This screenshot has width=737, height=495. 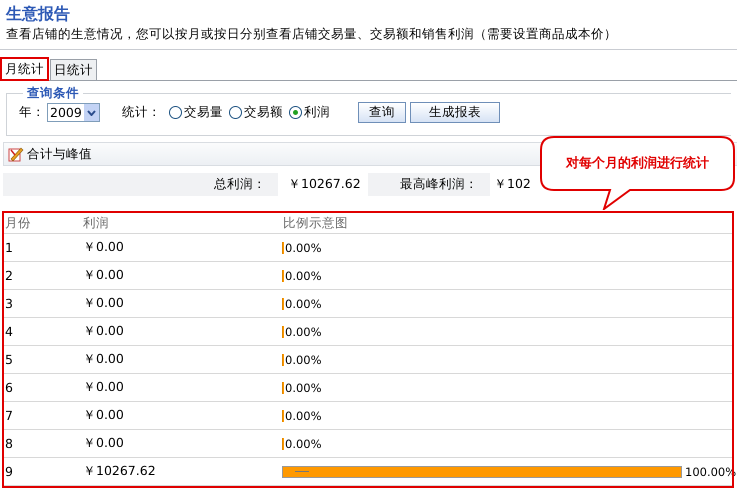 I want to click on query-button: 查询, so click(x=382, y=112).